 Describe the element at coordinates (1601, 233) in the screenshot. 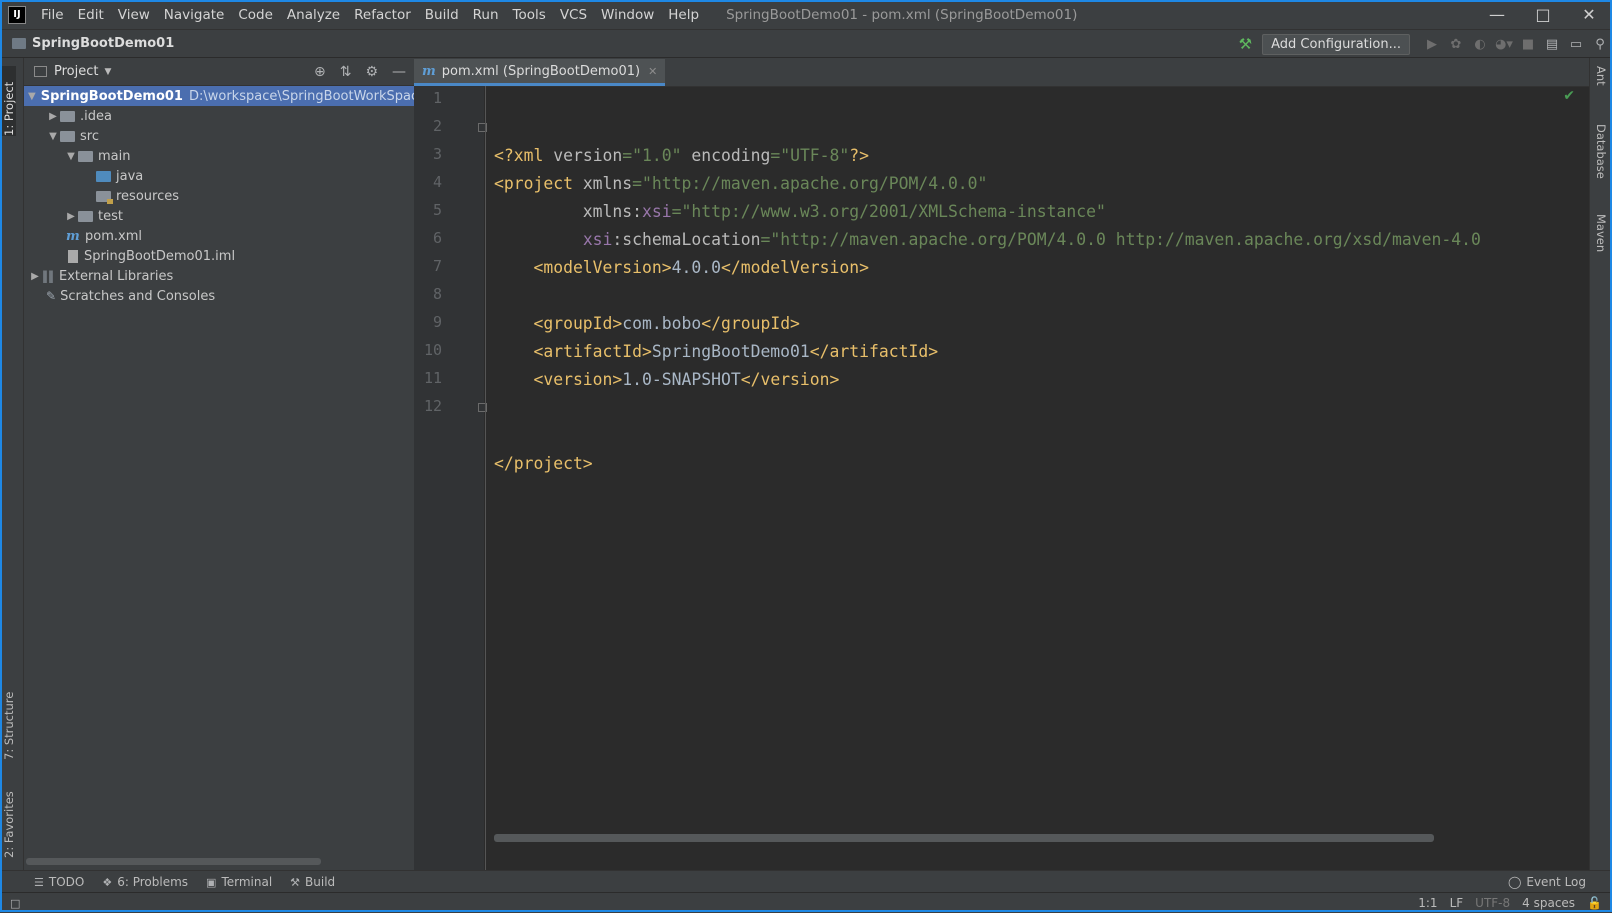

I see `maven-tool-tab: Maven` at that location.